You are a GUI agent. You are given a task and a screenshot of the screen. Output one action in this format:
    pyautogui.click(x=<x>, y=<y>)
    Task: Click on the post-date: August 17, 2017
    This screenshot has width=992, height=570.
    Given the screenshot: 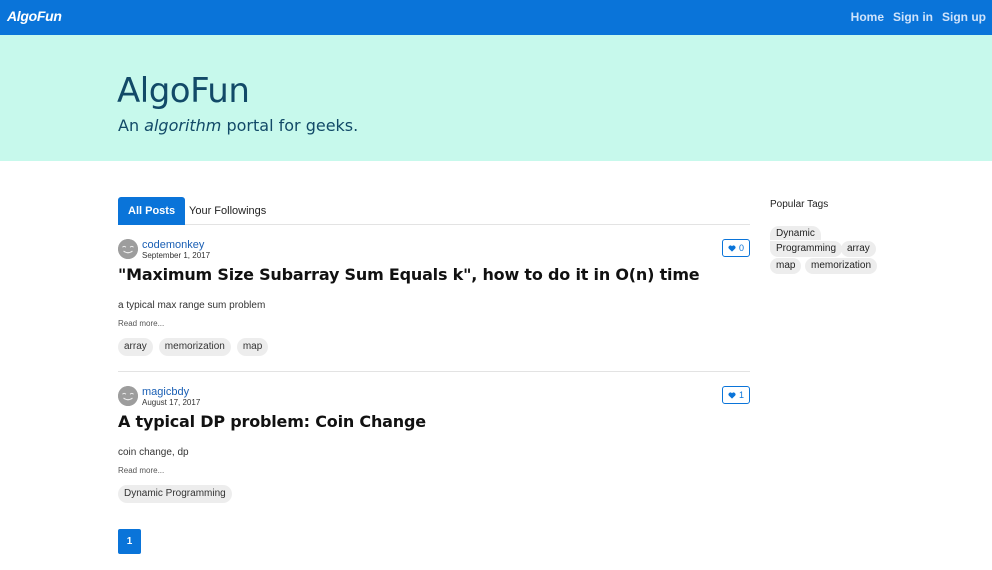 What is the action you would take?
    pyautogui.click(x=171, y=402)
    